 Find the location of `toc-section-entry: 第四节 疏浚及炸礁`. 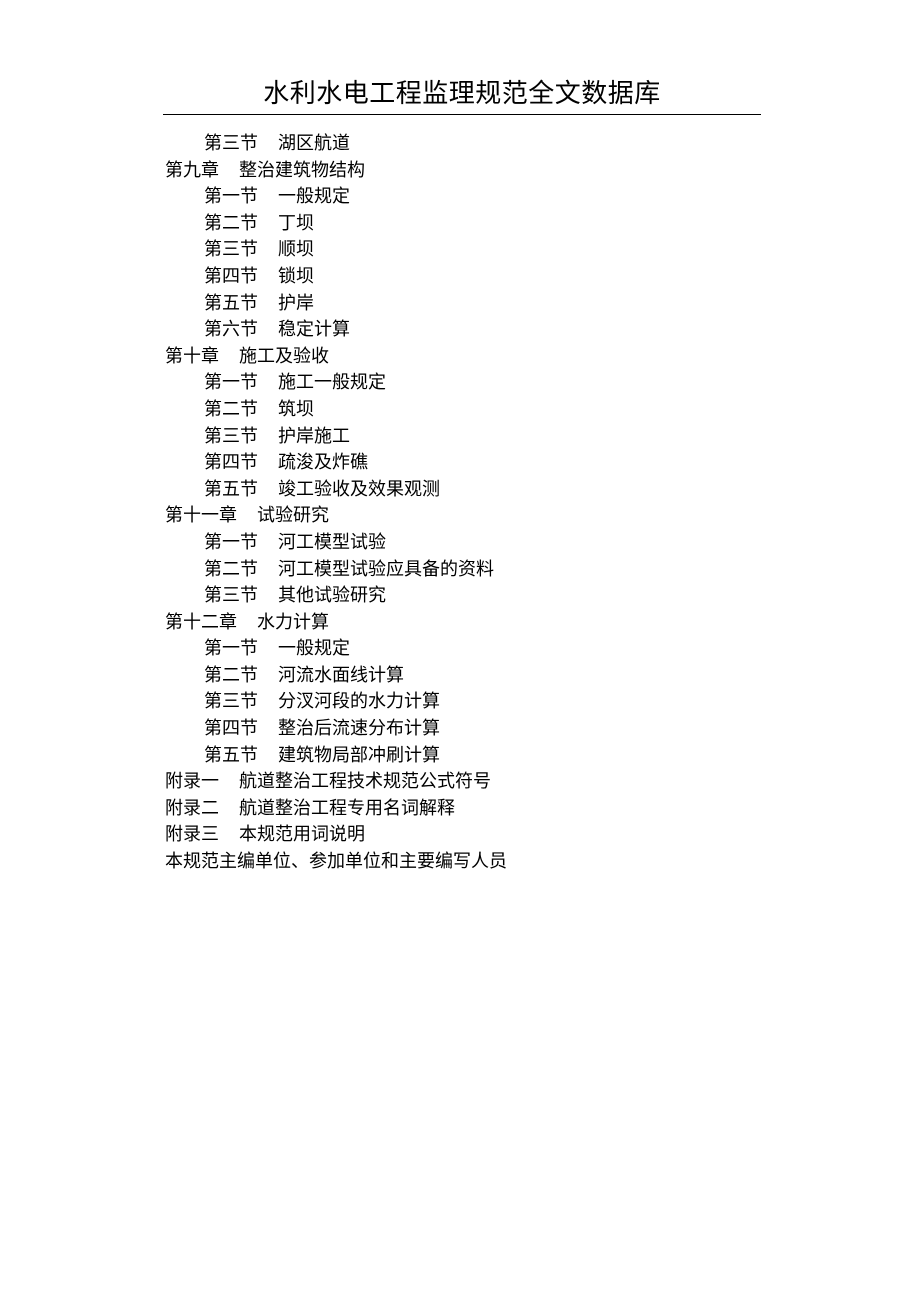

toc-section-entry: 第四节 疏浚及炸礁 is located at coordinates (465, 463).